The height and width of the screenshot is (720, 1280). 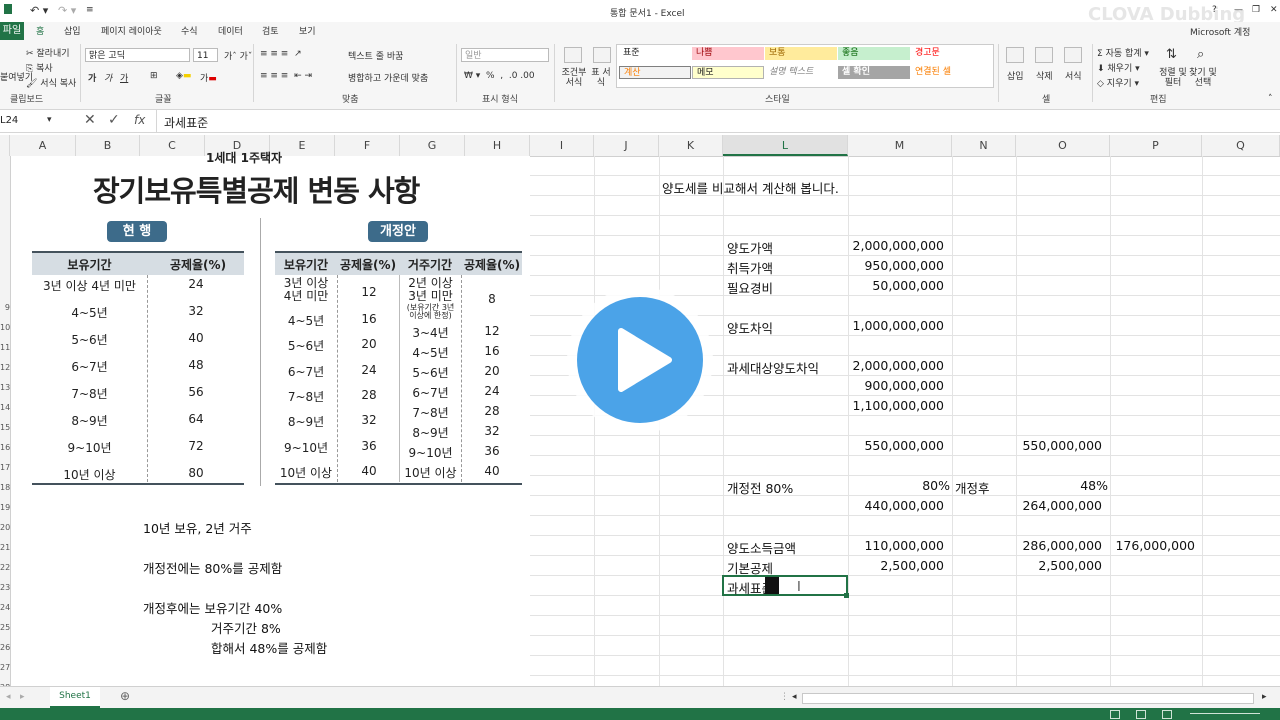 I want to click on column-header: A, so click(x=43, y=145).